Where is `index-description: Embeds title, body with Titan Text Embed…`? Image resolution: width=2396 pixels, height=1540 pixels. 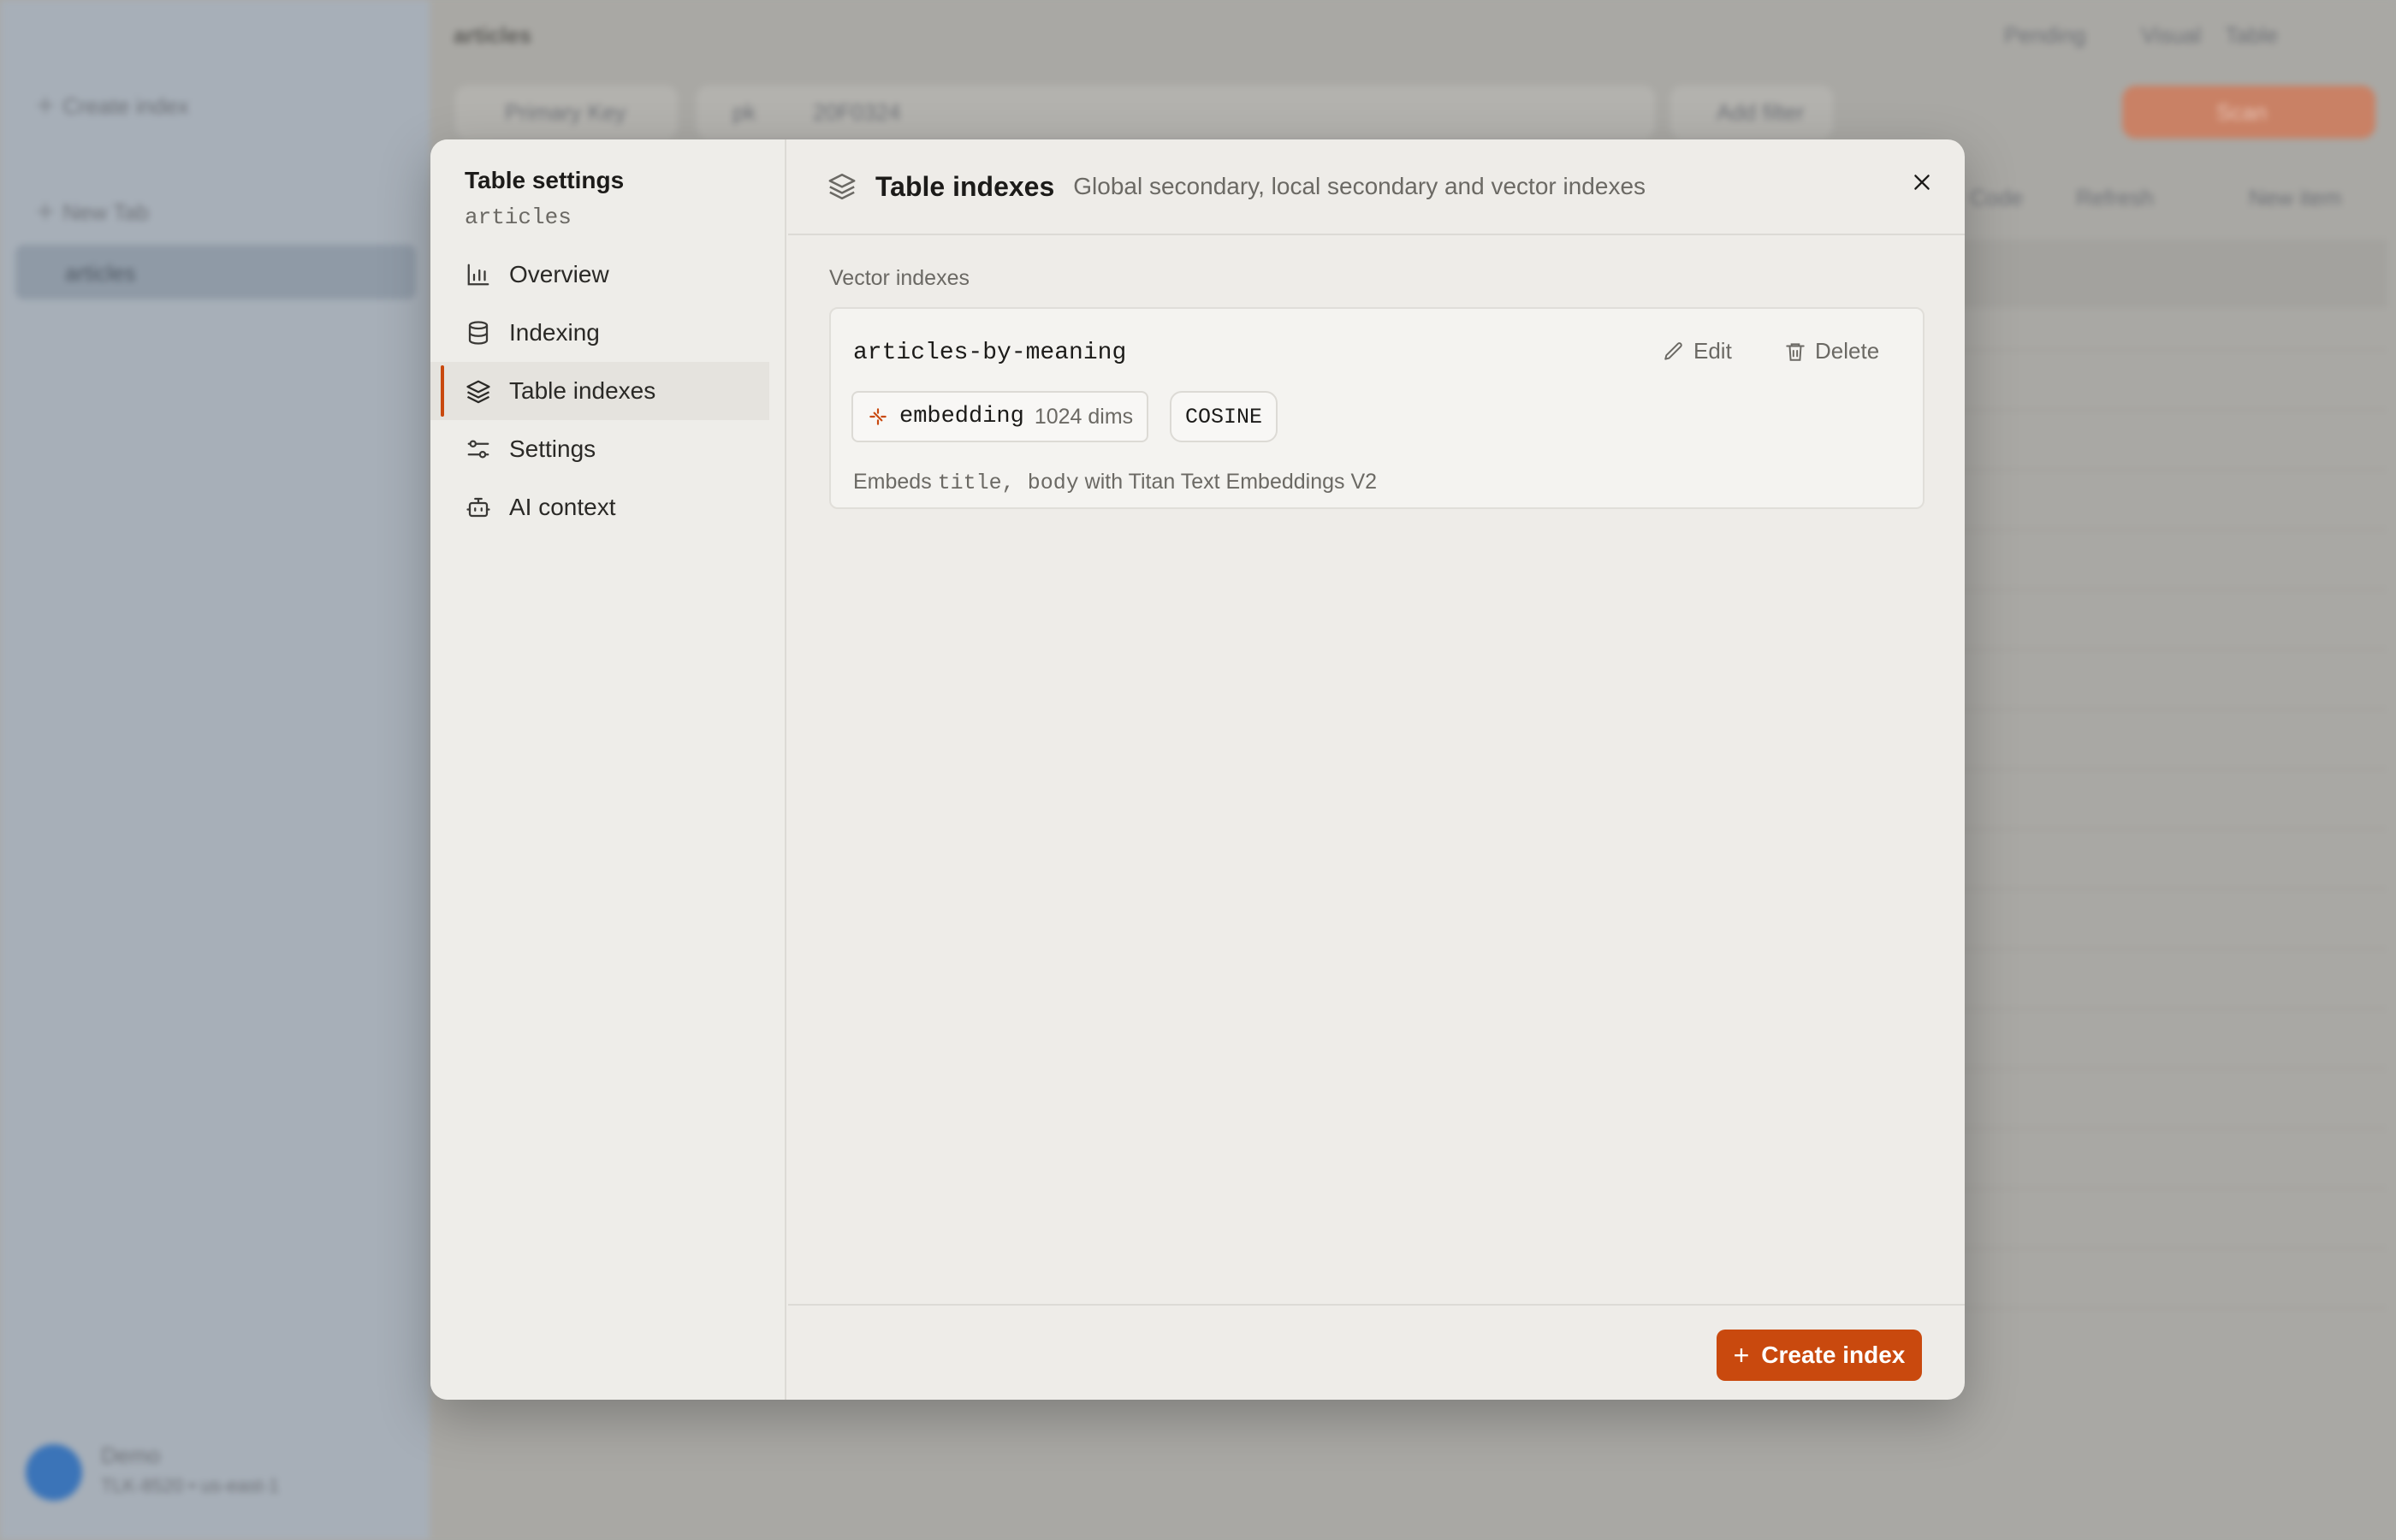
index-description: Embeds title, body with Titan Text Embed… is located at coordinates (1115, 482).